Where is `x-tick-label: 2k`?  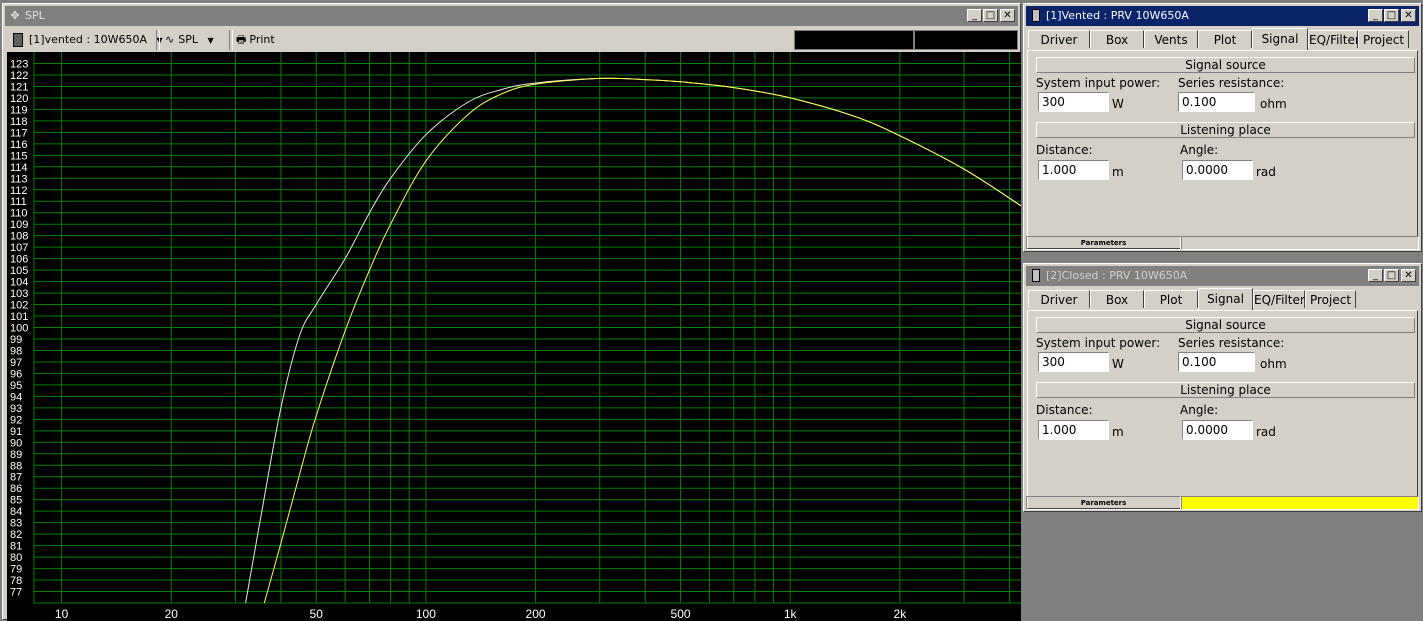 x-tick-label: 2k is located at coordinates (901, 614).